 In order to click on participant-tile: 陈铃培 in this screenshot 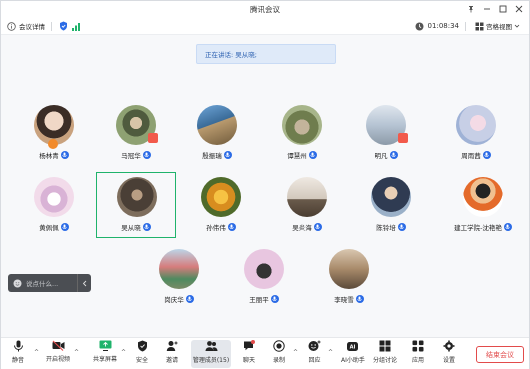, I will do `click(391, 206)`.